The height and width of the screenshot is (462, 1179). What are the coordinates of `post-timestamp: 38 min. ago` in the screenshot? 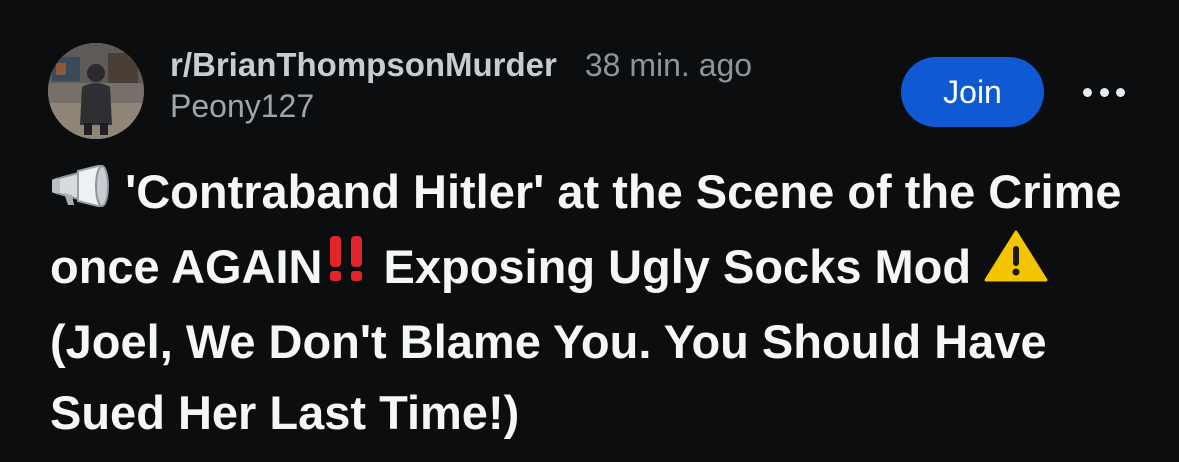 It's located at (668, 65).